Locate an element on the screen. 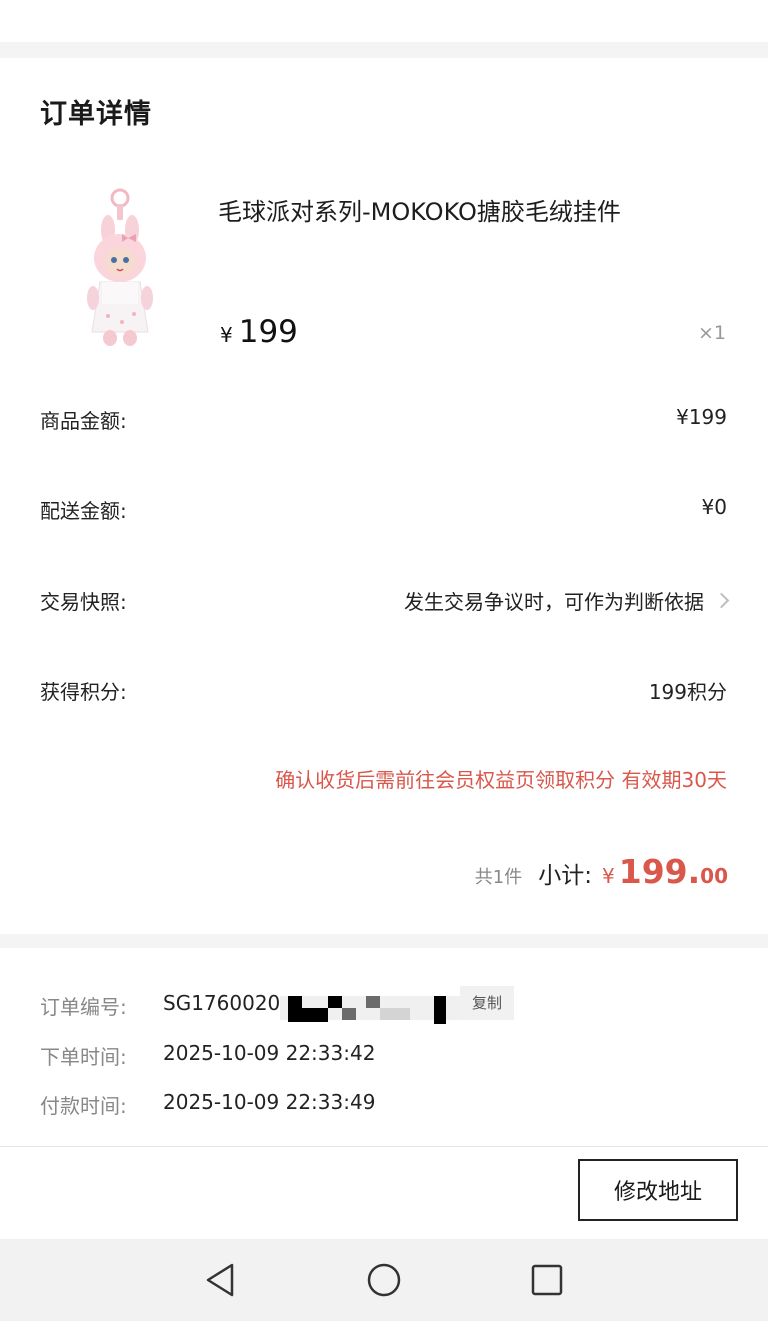  snapshot-text: 发生交易争议时，可作为判断依据 is located at coordinates (554, 602).